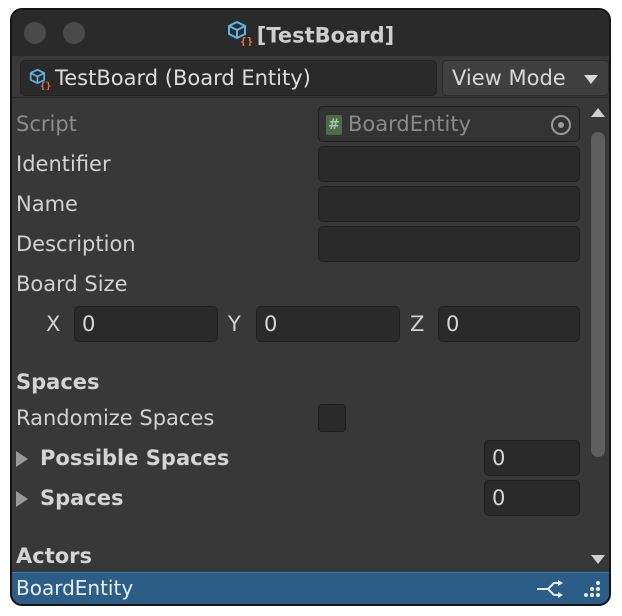 Image resolution: width=622 pixels, height=616 pixels. I want to click on actors-heading: Actors, so click(54, 556).